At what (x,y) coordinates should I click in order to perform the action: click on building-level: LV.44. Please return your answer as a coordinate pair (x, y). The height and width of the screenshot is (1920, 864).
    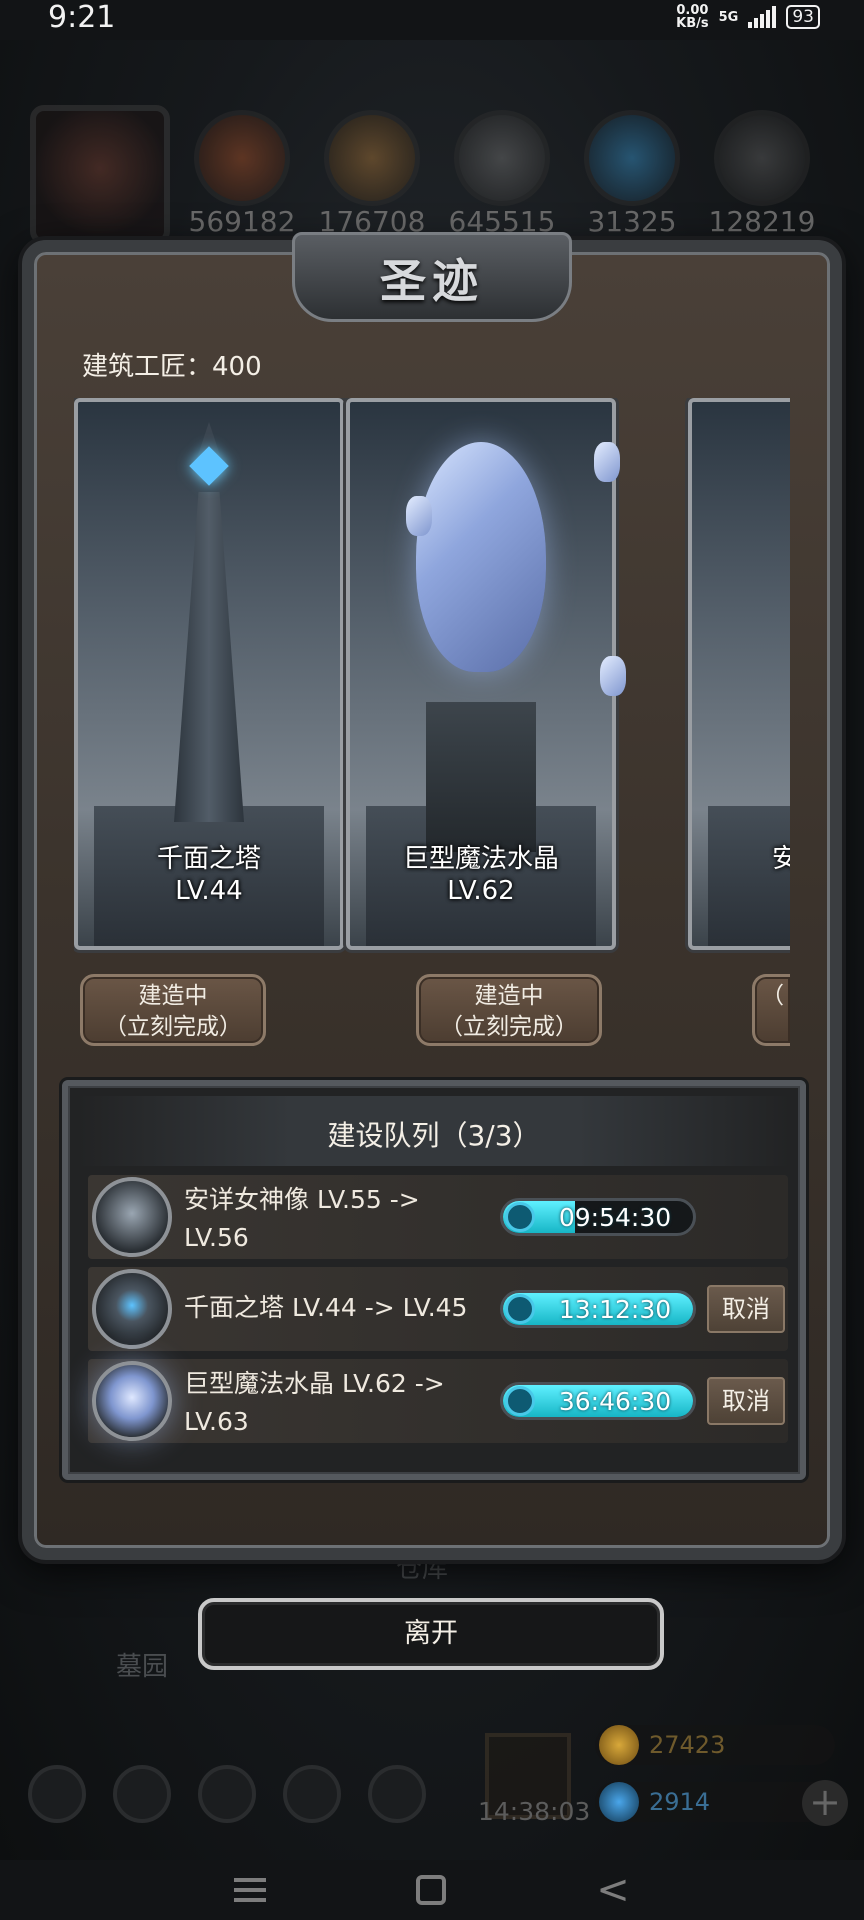
    Looking at the image, I should click on (209, 891).